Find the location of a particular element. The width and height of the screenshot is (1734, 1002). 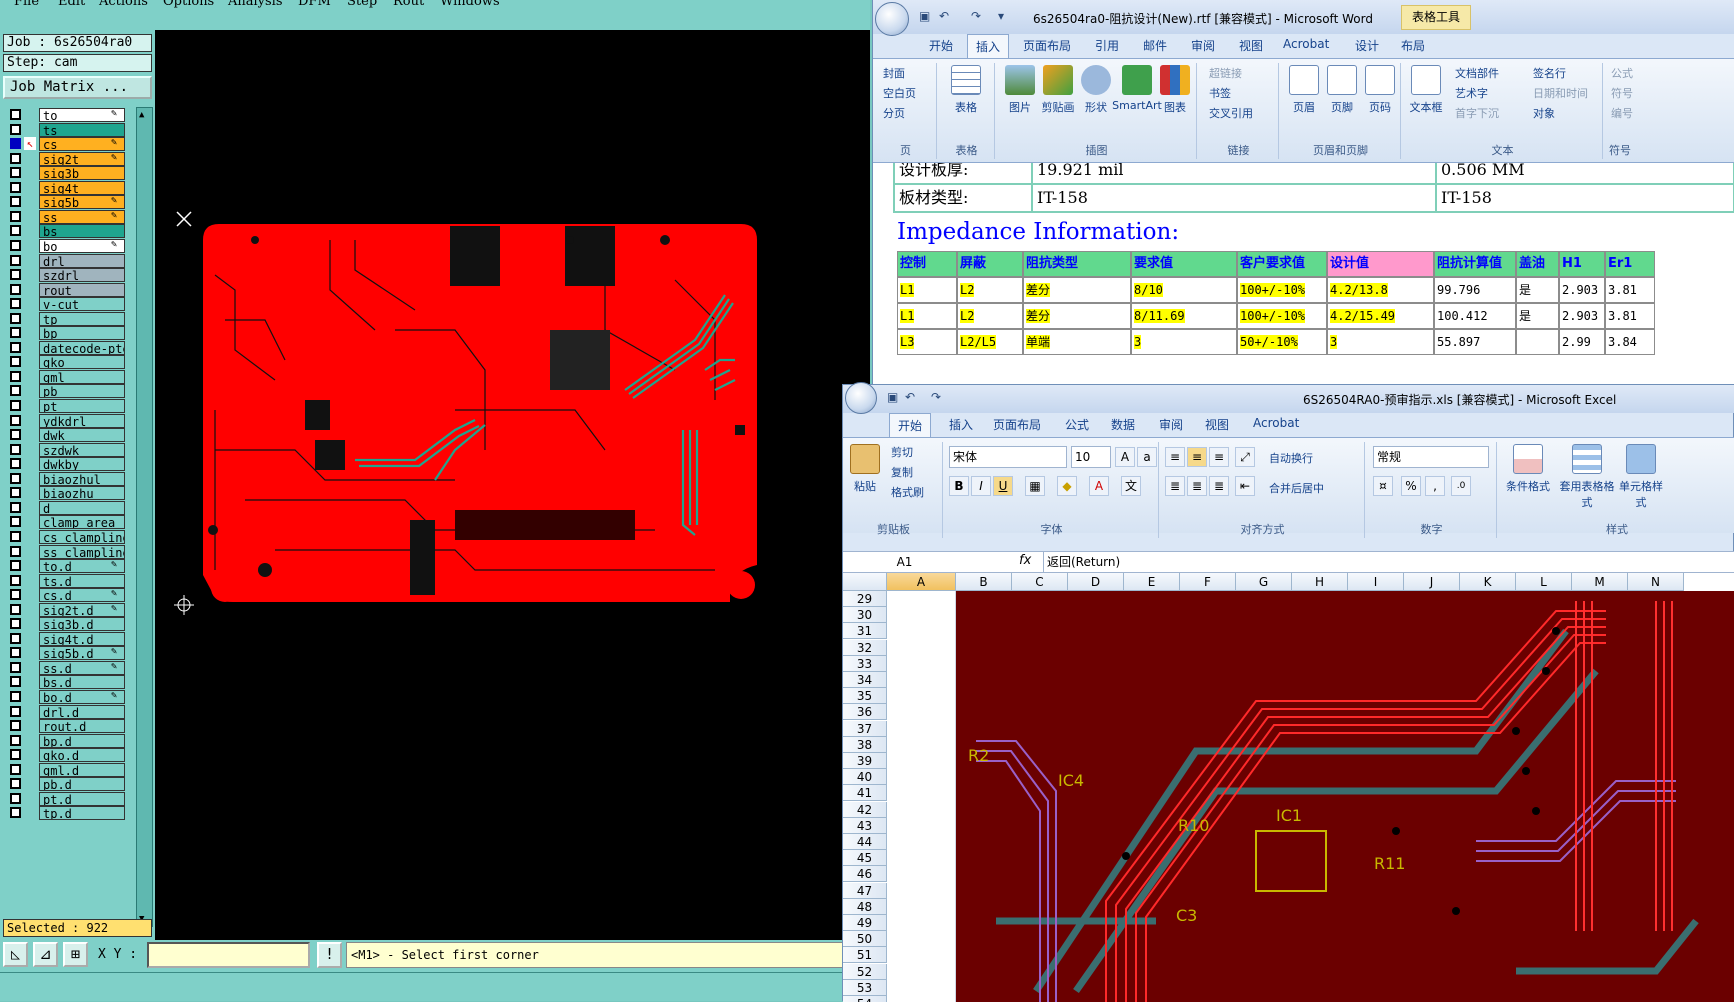

row-header: 41 is located at coordinates (865, 793).